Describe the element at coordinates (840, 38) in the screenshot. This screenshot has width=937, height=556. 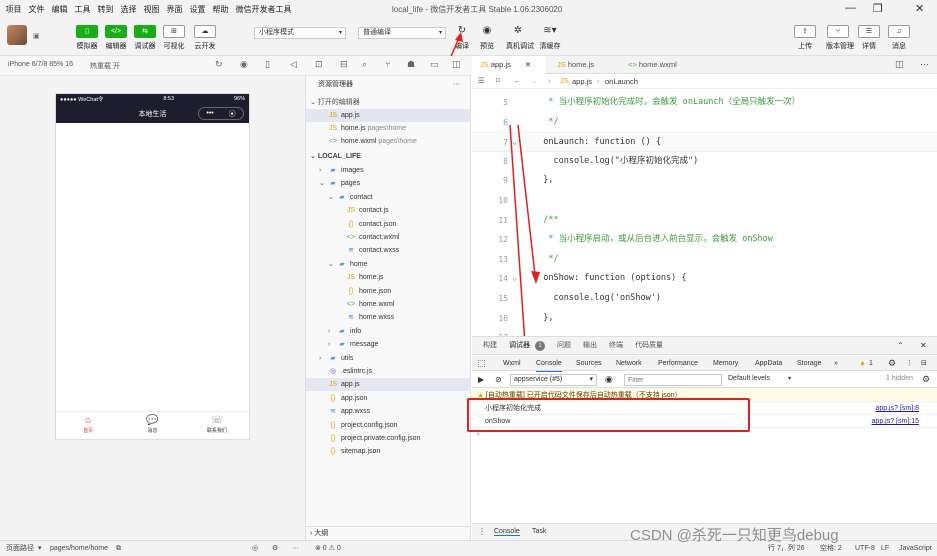
I see `version-button: ⑂ 版本管理` at that location.